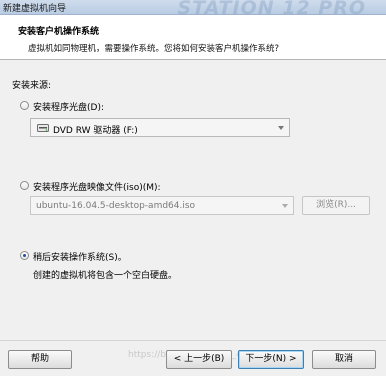 The height and width of the screenshot is (376, 386). I want to click on install-later-label: 稍后安装操作系统(S)。, so click(80, 256).